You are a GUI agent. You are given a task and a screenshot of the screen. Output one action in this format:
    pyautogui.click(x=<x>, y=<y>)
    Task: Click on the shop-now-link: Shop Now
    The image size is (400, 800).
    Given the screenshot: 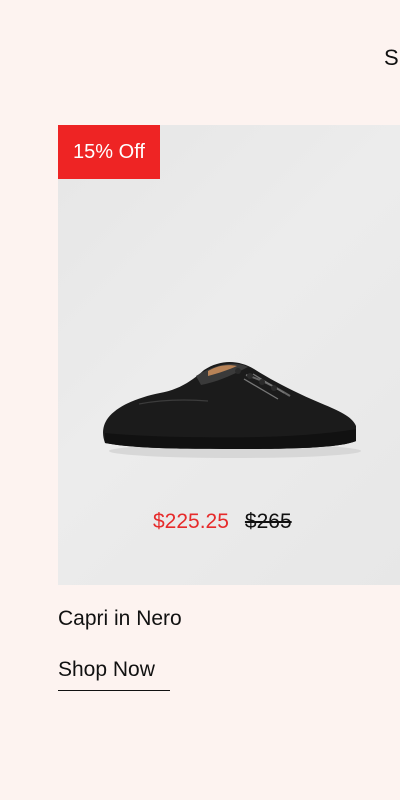 What is the action you would take?
    pyautogui.click(x=114, y=674)
    